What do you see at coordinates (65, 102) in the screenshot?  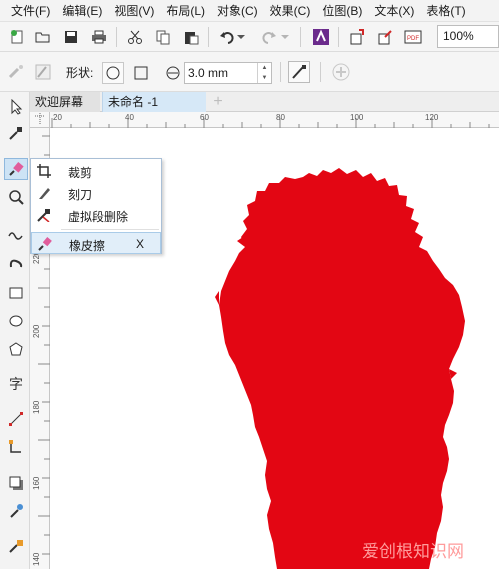 I see `tab-welcome-screen: 欢迎屏幕` at bounding box center [65, 102].